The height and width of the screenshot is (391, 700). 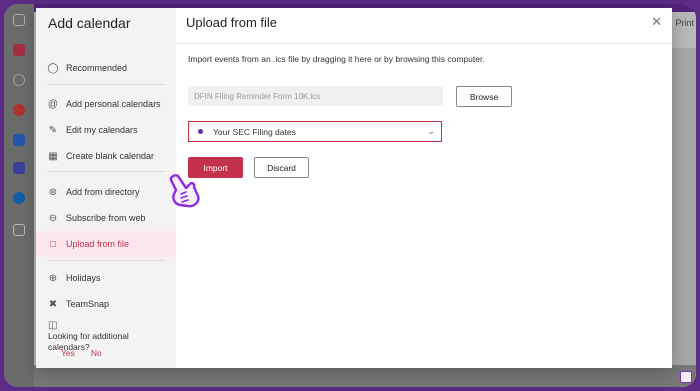 What do you see at coordinates (88, 304) in the screenshot?
I see `sidebar-item-label: TeamSnap` at bounding box center [88, 304].